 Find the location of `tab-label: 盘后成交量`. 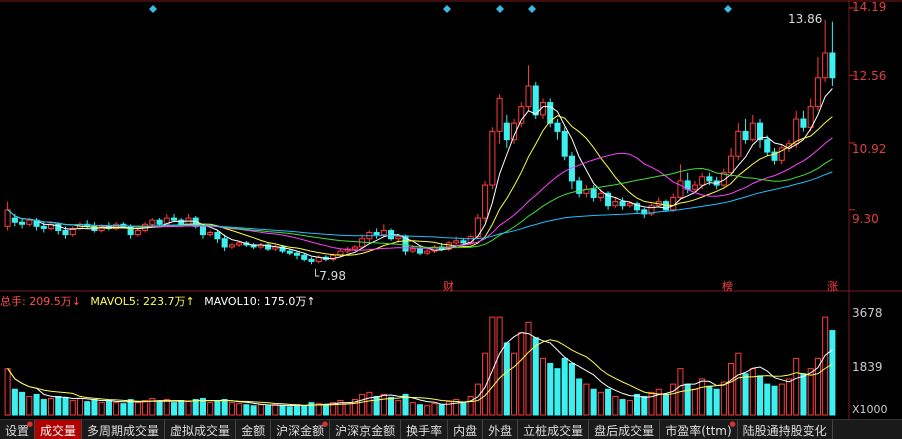

tab-label: 盘后成交量 is located at coordinates (624, 431).